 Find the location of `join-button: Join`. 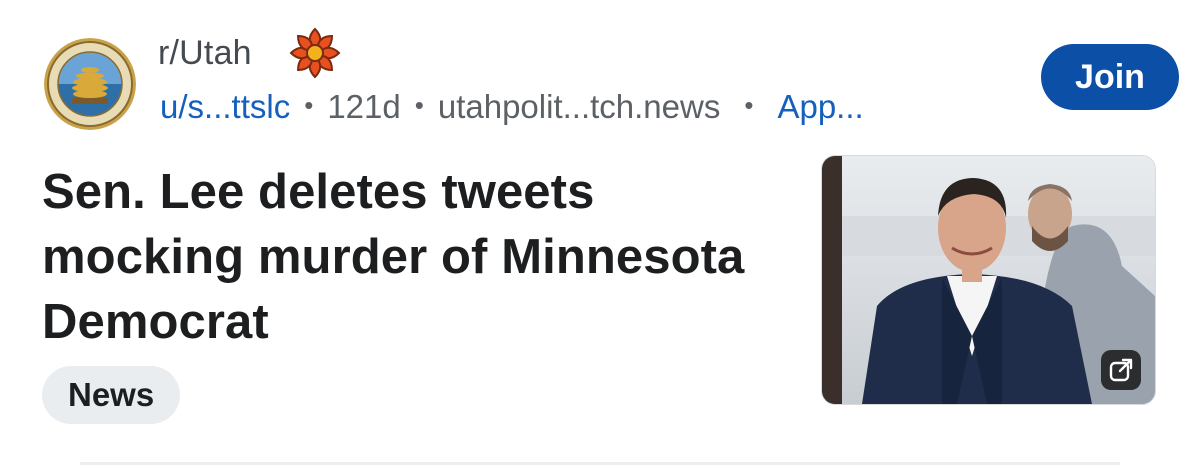

join-button: Join is located at coordinates (1110, 77).